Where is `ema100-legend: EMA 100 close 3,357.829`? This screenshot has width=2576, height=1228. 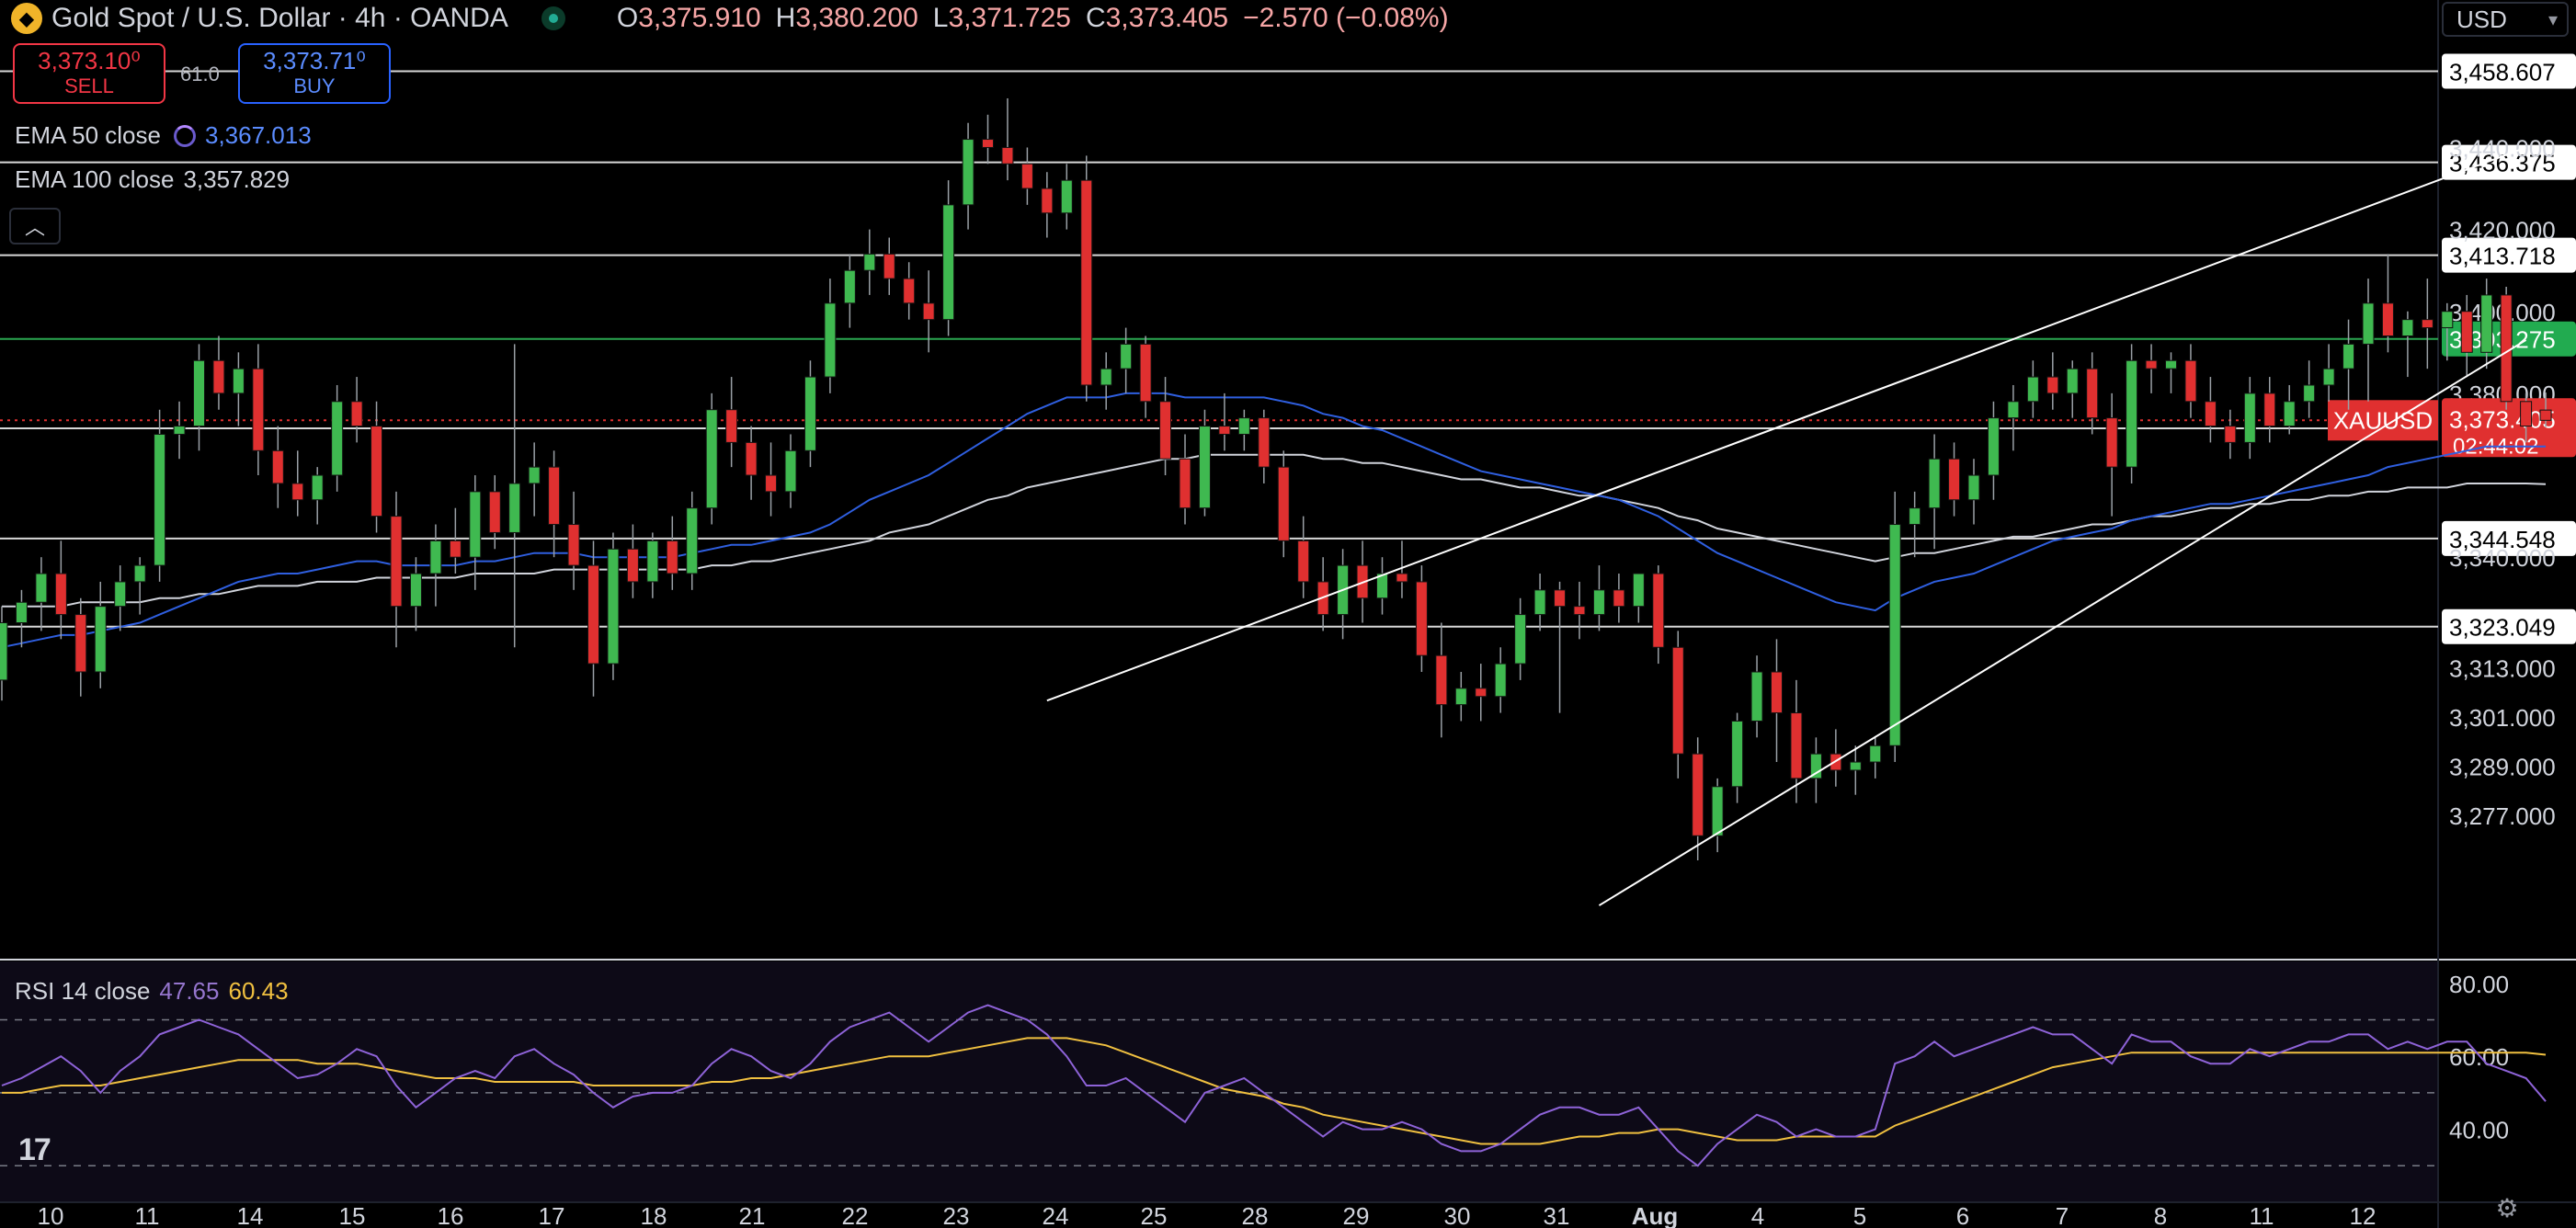
ema100-legend: EMA 100 close 3,357.829 is located at coordinates (152, 179).